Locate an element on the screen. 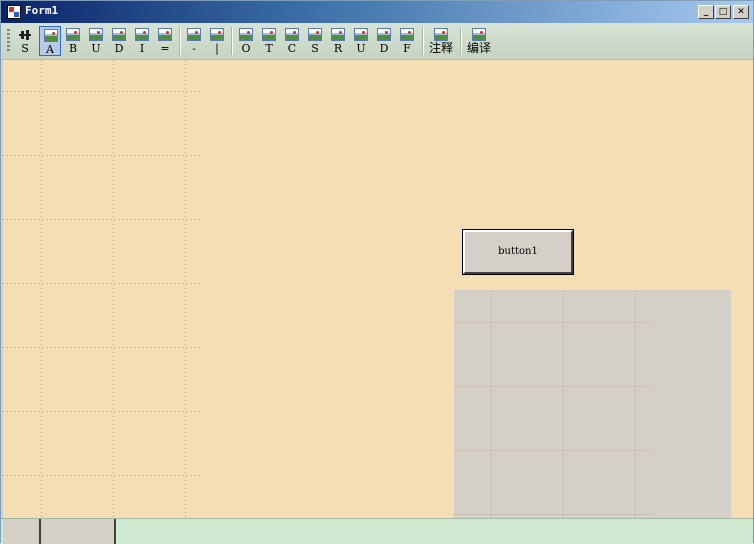 The width and height of the screenshot is (754, 544). toolbar-button-minus: - is located at coordinates (194, 41).